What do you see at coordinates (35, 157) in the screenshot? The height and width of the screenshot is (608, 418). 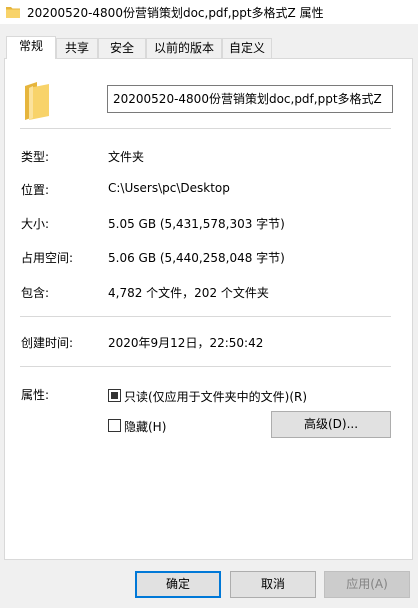 I see `type-label: 类型:` at bounding box center [35, 157].